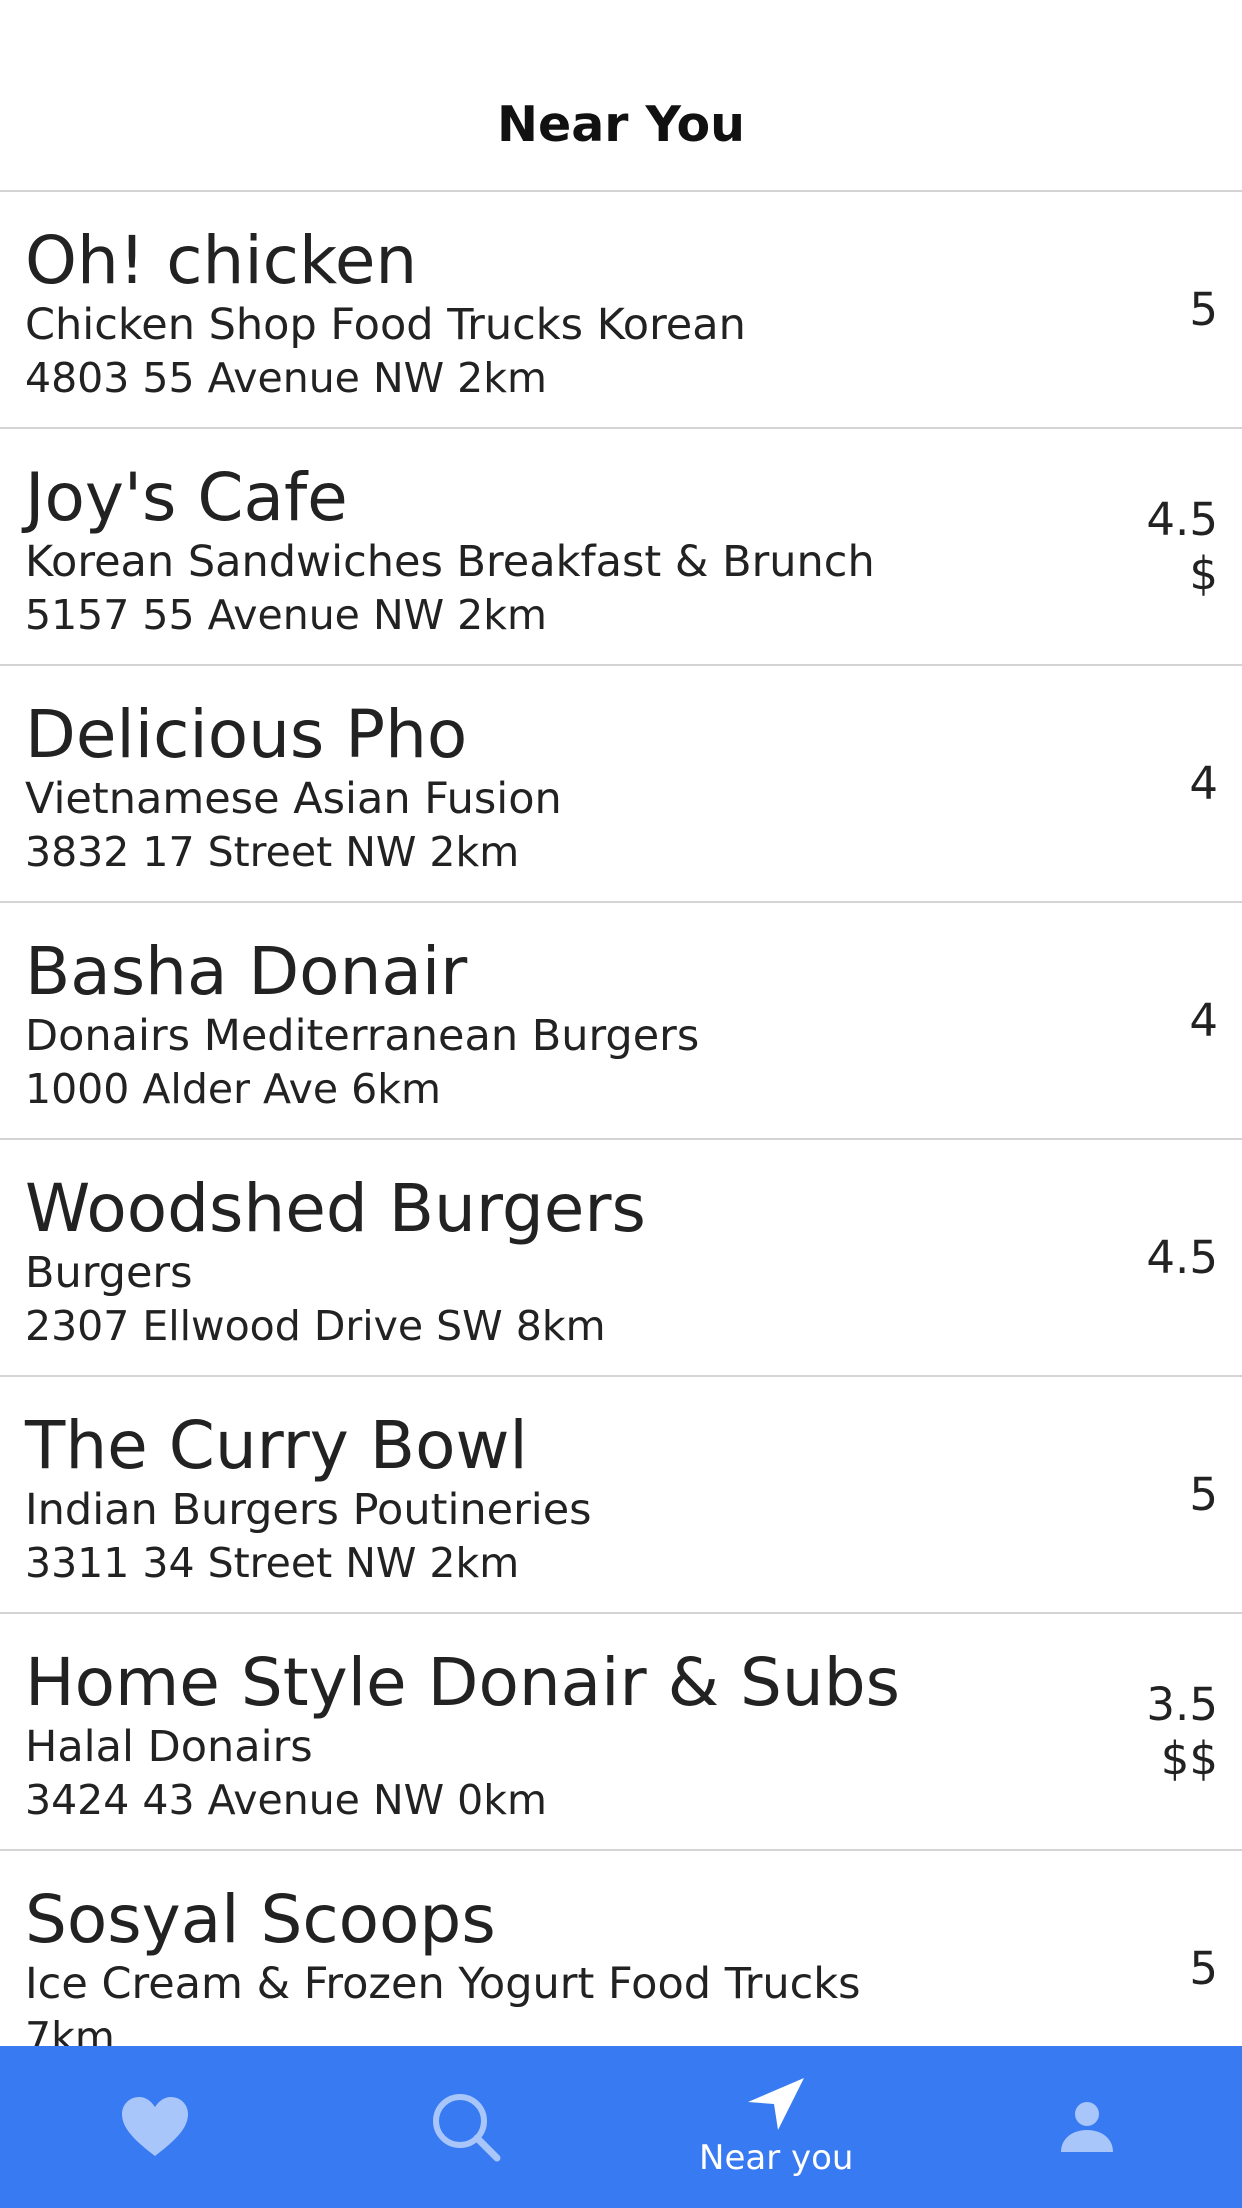  What do you see at coordinates (246, 971) in the screenshot?
I see `restaurant-name: Basha Donair` at bounding box center [246, 971].